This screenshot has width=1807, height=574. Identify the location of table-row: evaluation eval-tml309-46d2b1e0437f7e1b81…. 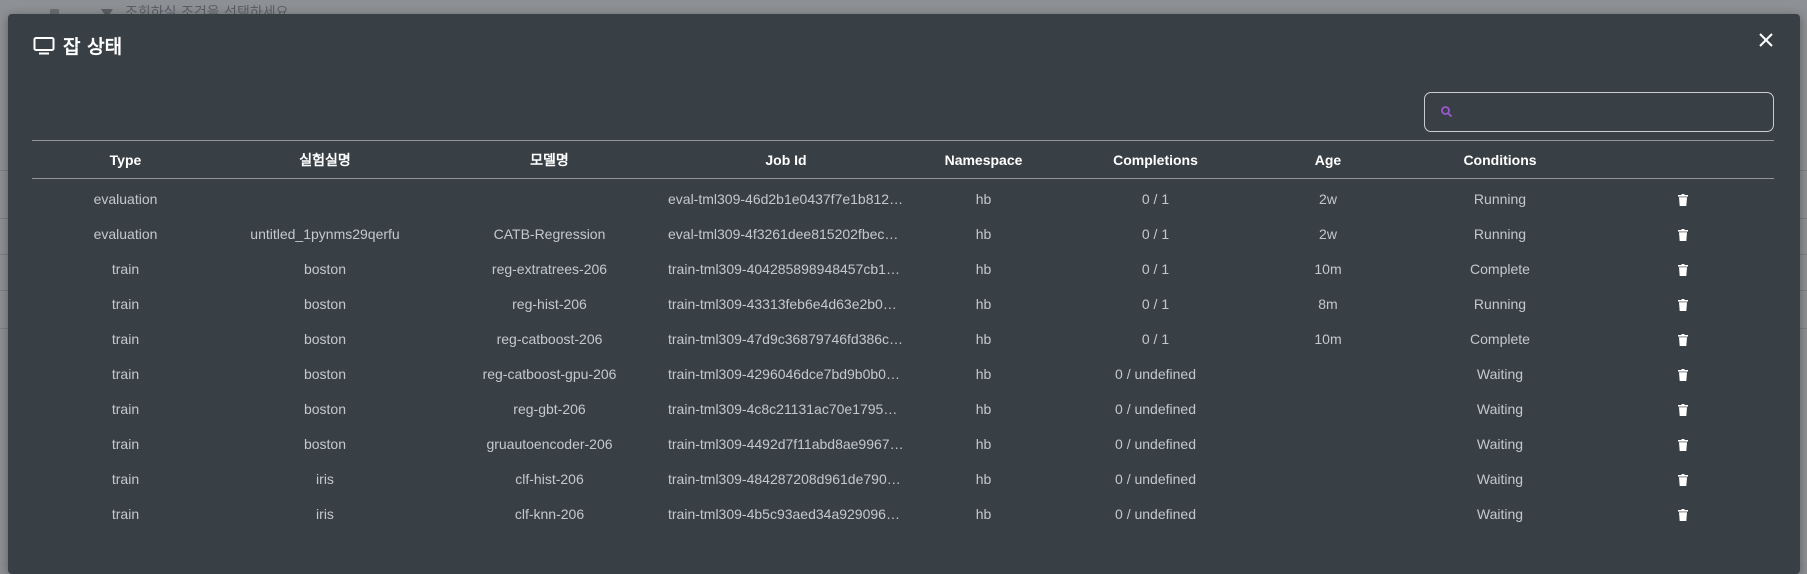
(903, 198).